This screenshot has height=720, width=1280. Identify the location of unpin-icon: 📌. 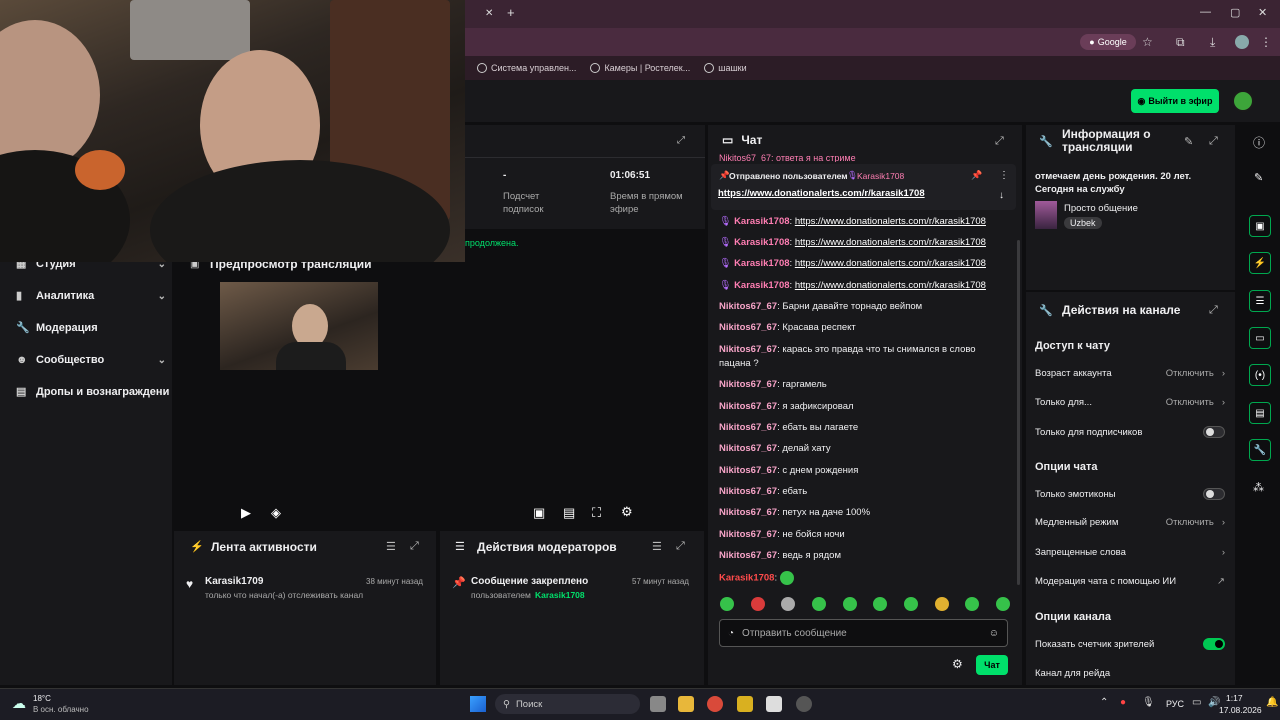
(976, 175).